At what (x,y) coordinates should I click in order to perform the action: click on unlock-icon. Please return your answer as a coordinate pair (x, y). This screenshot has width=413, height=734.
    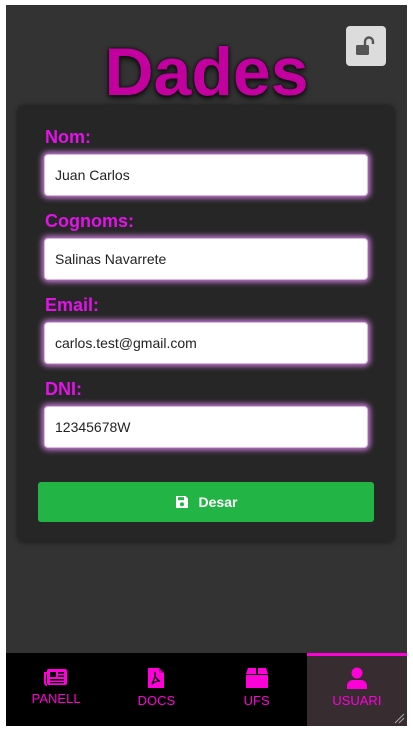
    Looking at the image, I should click on (365, 45).